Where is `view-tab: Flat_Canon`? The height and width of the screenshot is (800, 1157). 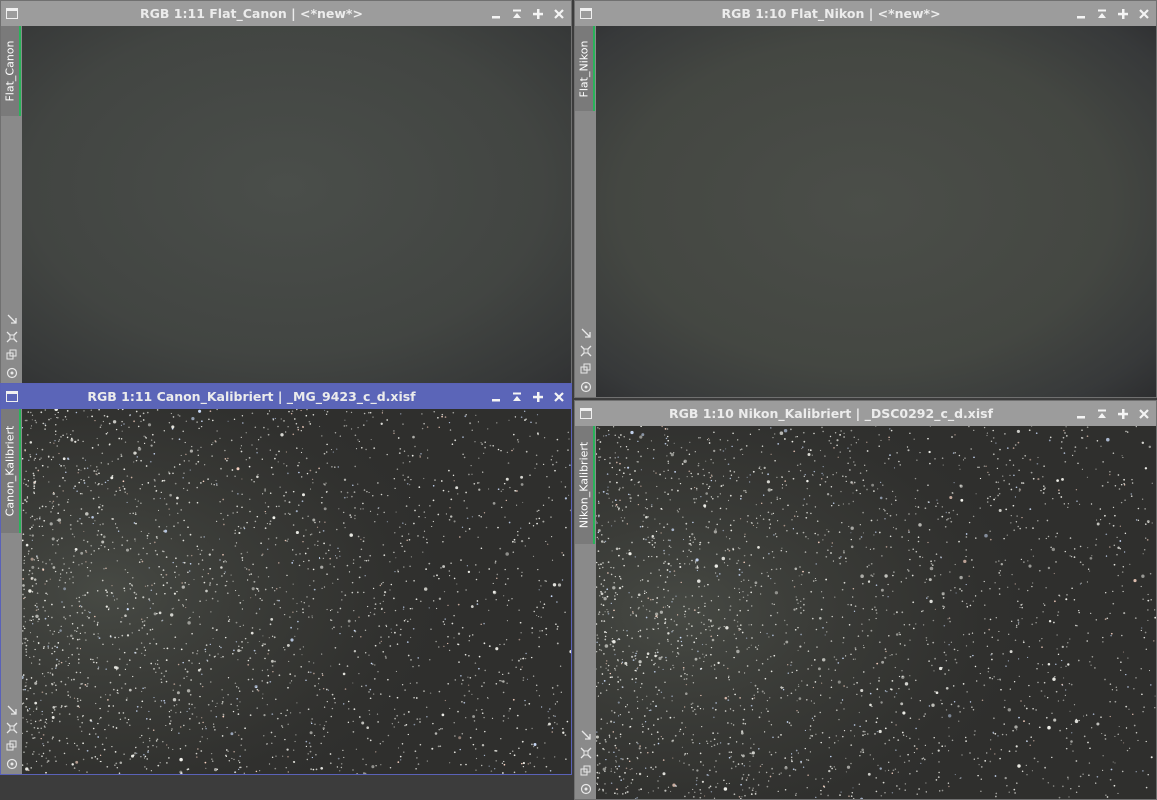
view-tab: Flat_Canon is located at coordinates (11, 71).